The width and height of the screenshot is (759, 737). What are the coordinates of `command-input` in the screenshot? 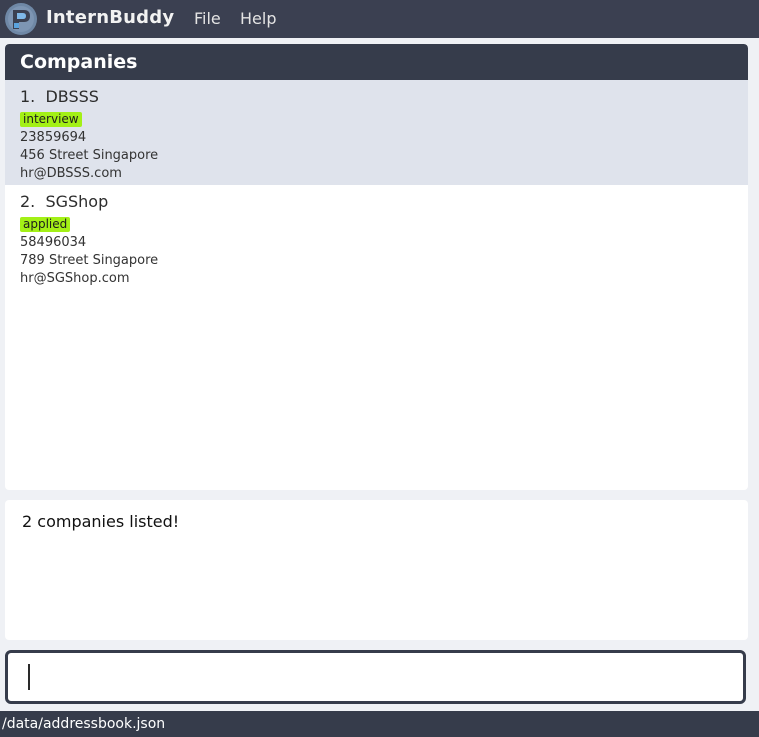 It's located at (381, 677).